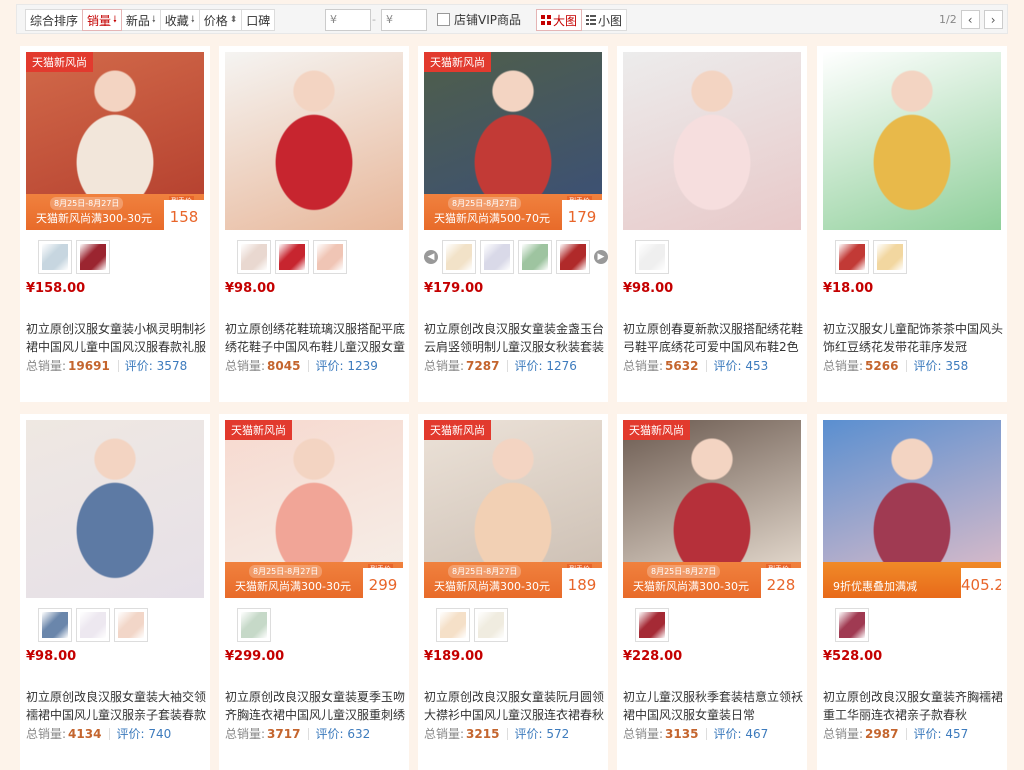  What do you see at coordinates (102, 20) in the screenshot?
I see `sort-sales-button: 销量 🠗` at bounding box center [102, 20].